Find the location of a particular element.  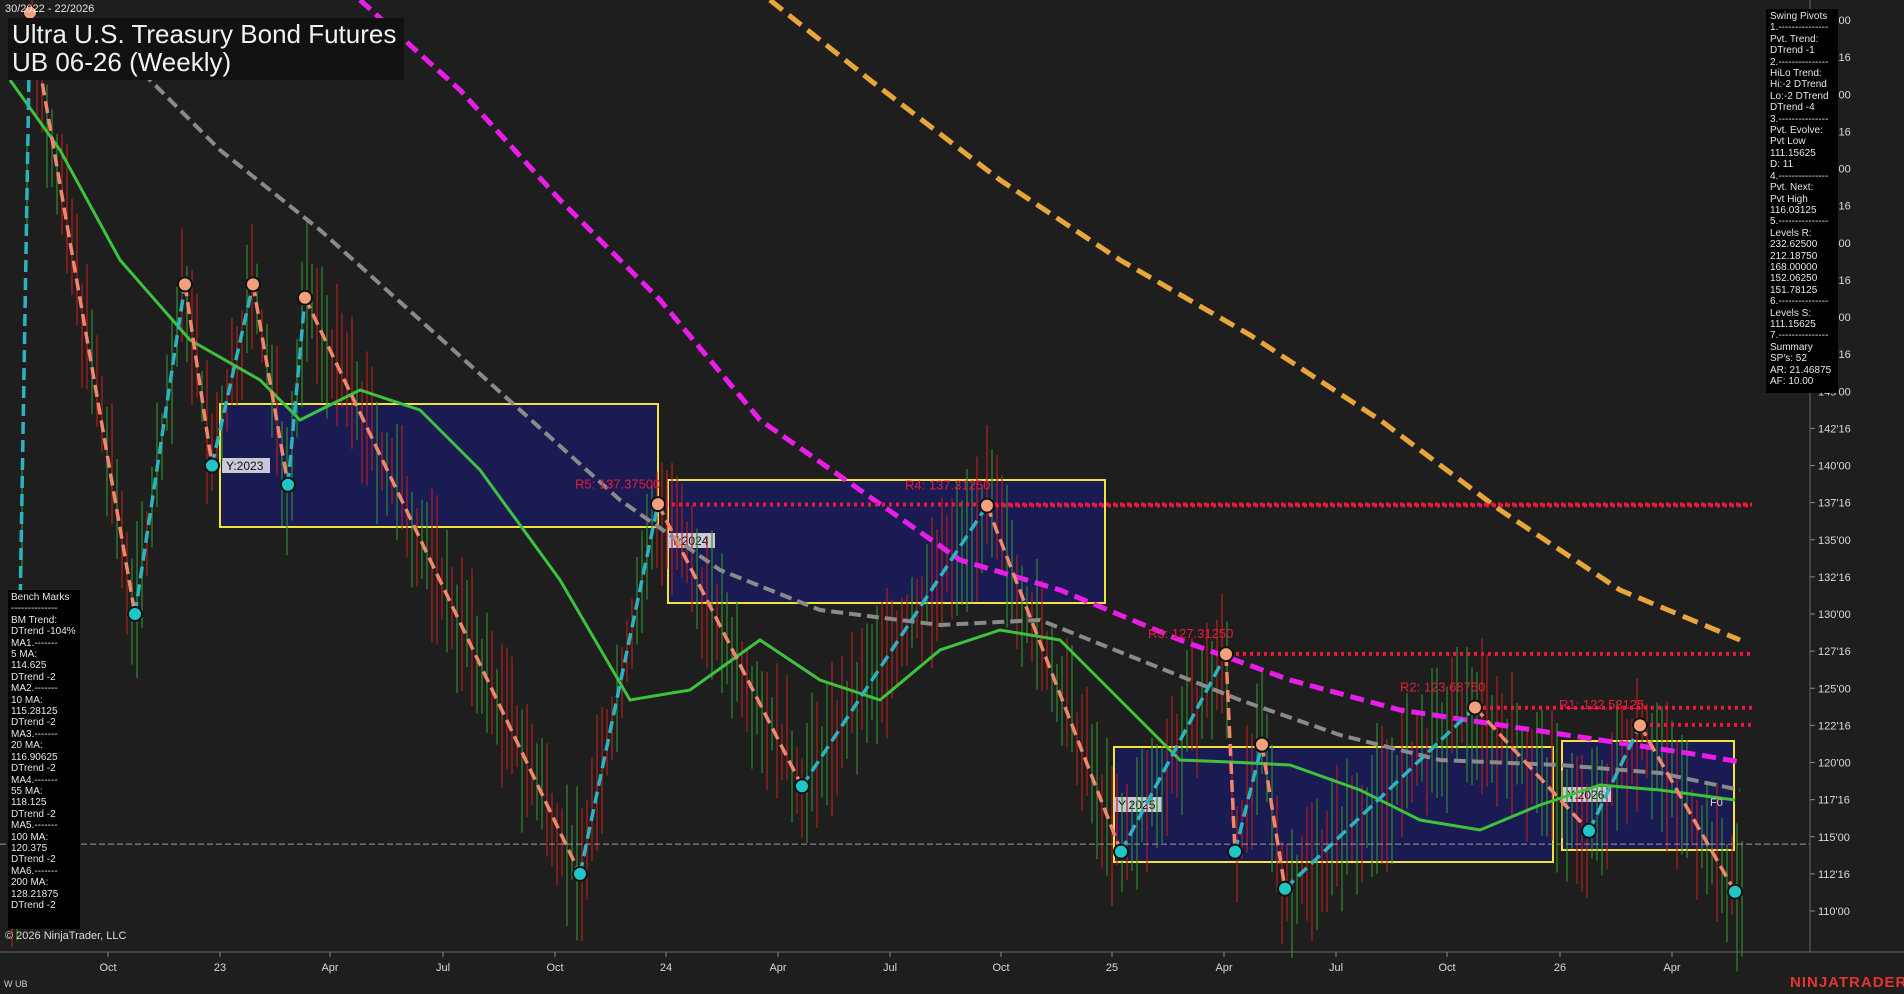

bench-marks-line: MA3.------- is located at coordinates (34, 734).